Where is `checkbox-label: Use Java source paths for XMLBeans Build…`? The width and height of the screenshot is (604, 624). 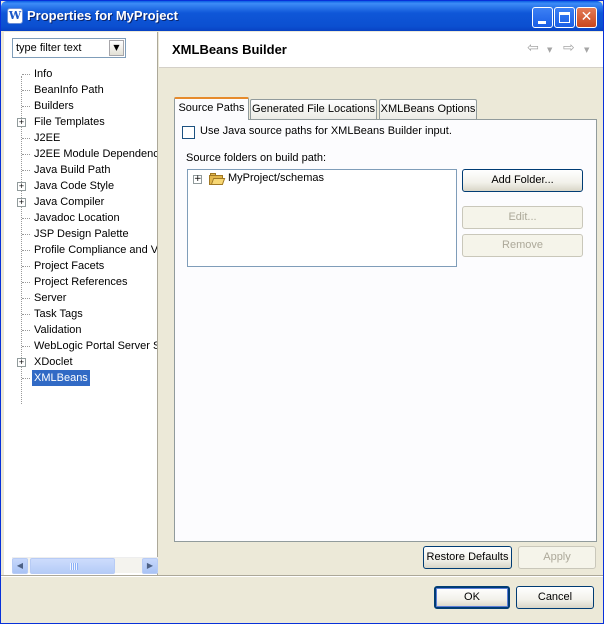
checkbox-label: Use Java source paths for XMLBeans Build… is located at coordinates (326, 131).